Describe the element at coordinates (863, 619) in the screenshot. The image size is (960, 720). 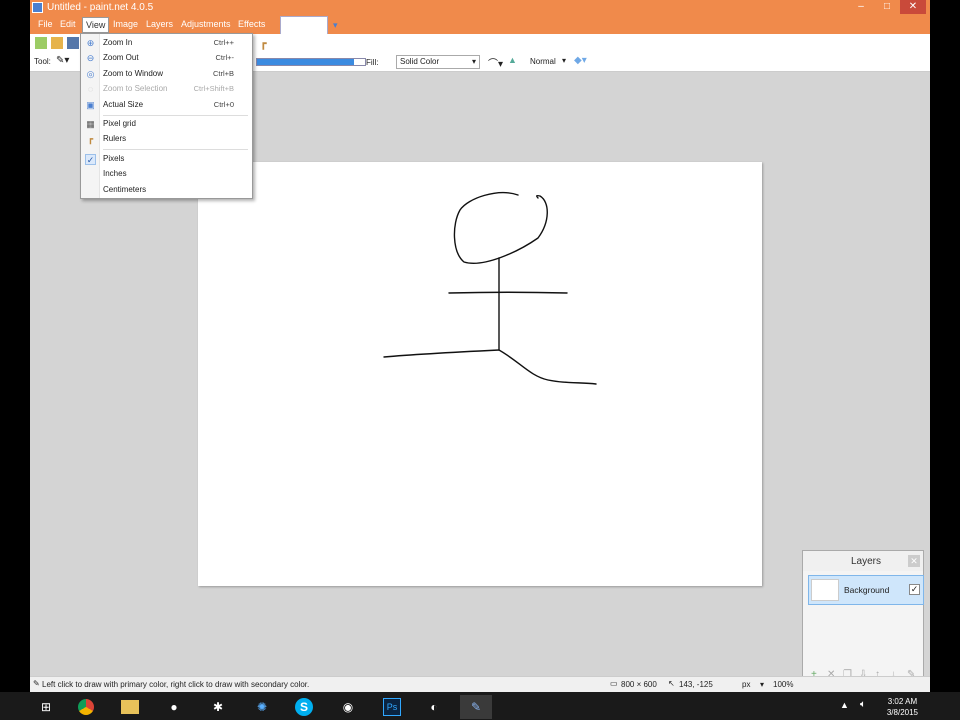
I see `layers-panel: Layers ✕ Background ✓ + ✕ ❐ ⇩ ↑ ↓ ✎` at that location.